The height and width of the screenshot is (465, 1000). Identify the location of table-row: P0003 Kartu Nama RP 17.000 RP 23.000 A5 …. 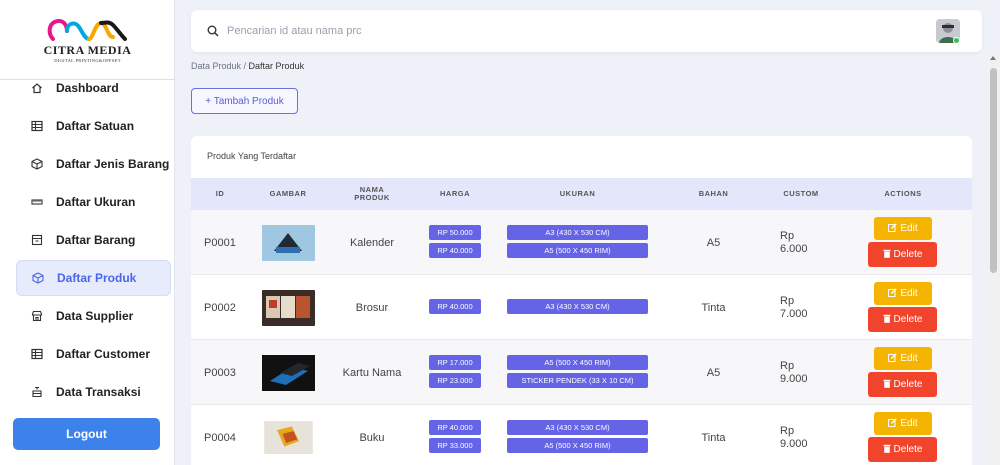
(581, 372).